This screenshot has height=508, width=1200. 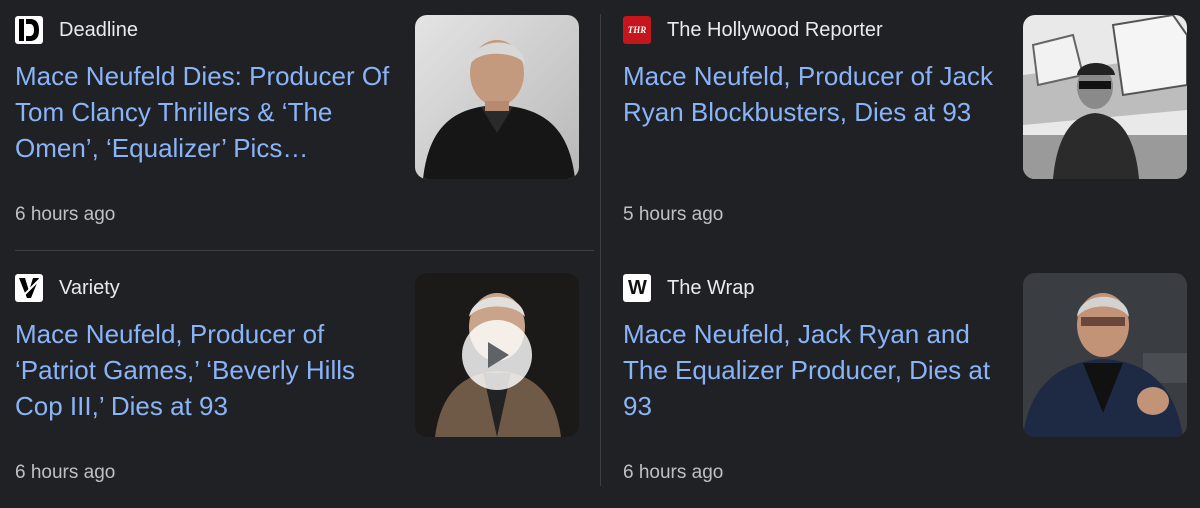 I want to click on row-divider, so click(x=304, y=250).